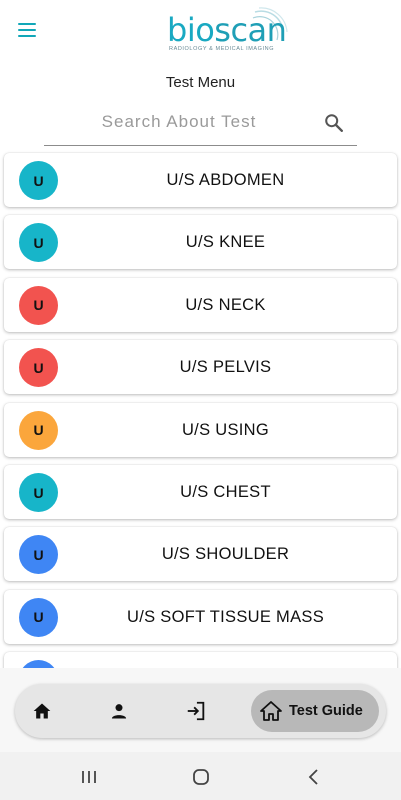 The width and height of the screenshot is (401, 800). What do you see at coordinates (225, 180) in the screenshot?
I see `test-label: U/S ABDOMEN` at bounding box center [225, 180].